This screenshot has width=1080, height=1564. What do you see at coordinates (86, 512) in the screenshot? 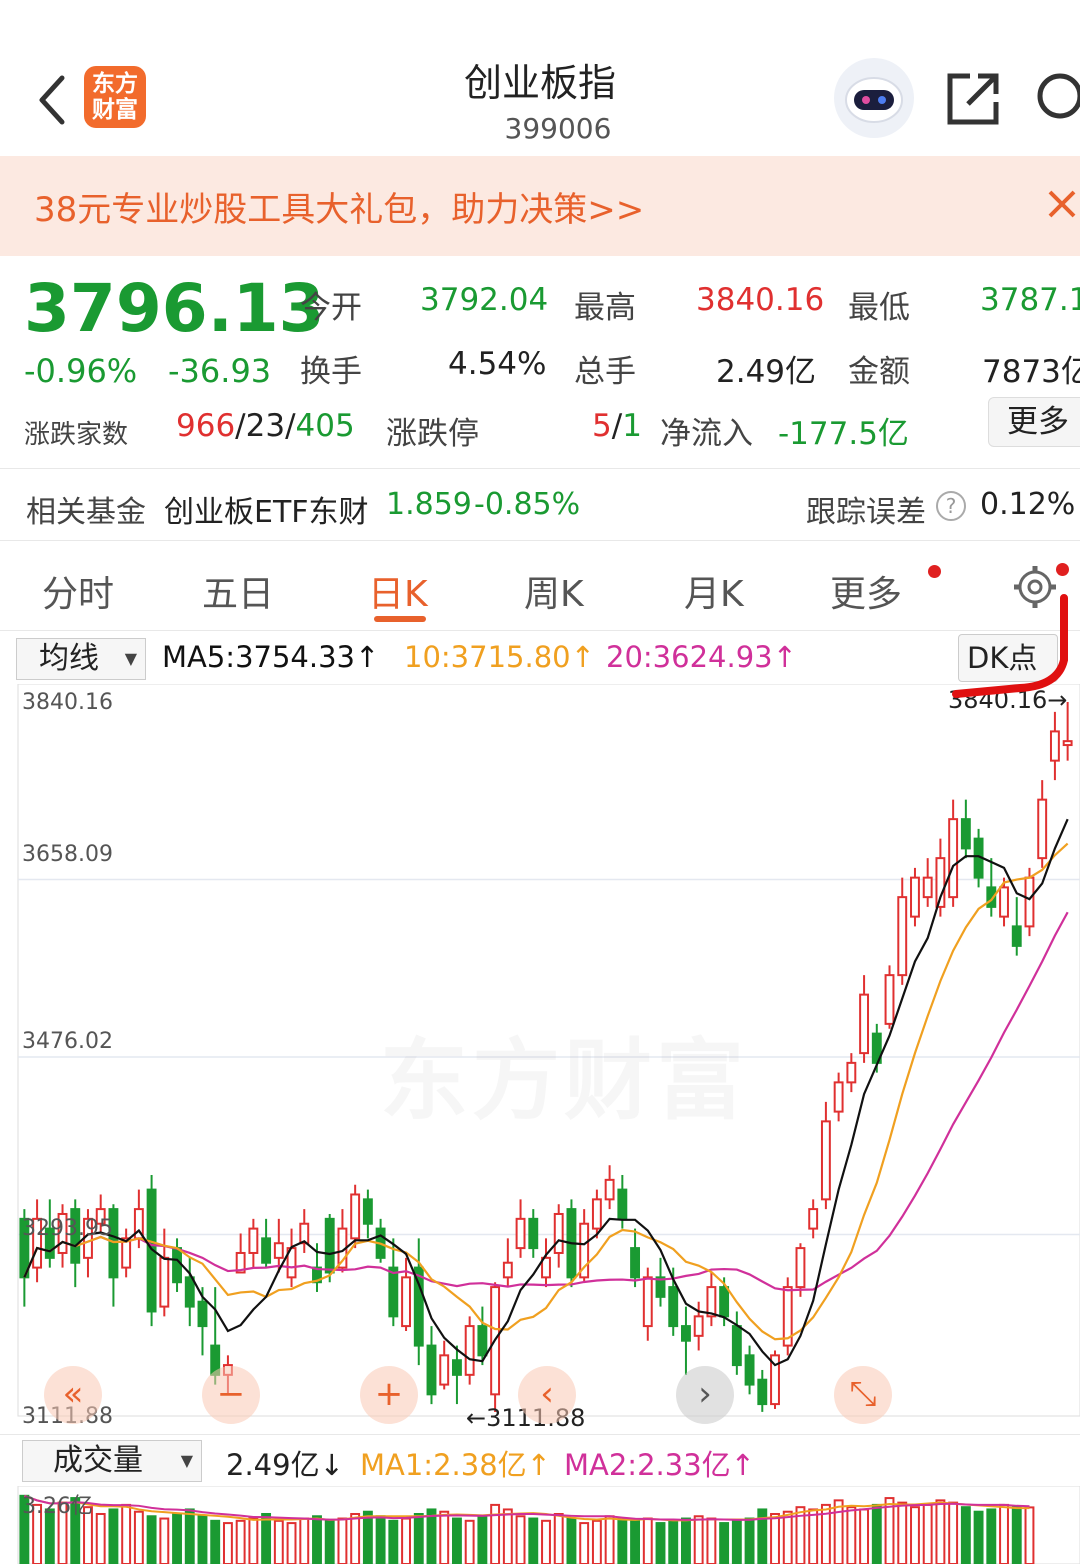
I see `fund-label: 相关基金` at bounding box center [86, 512].